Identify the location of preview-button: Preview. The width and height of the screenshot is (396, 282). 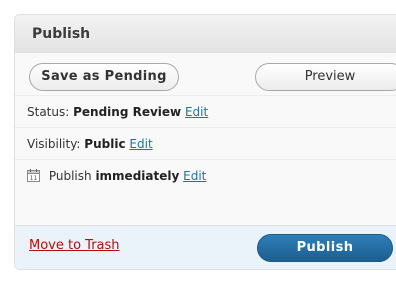
(325, 77).